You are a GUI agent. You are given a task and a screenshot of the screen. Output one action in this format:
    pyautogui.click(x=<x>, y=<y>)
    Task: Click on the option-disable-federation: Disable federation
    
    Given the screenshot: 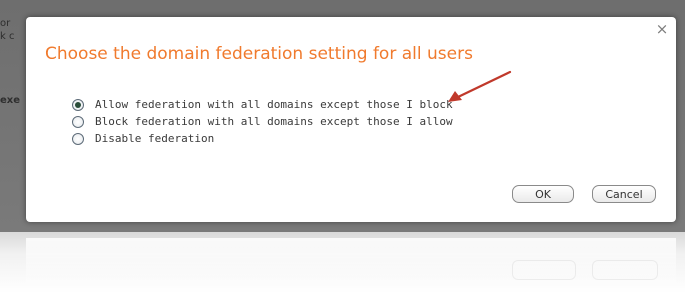 What is the action you would take?
    pyautogui.click(x=262, y=138)
    